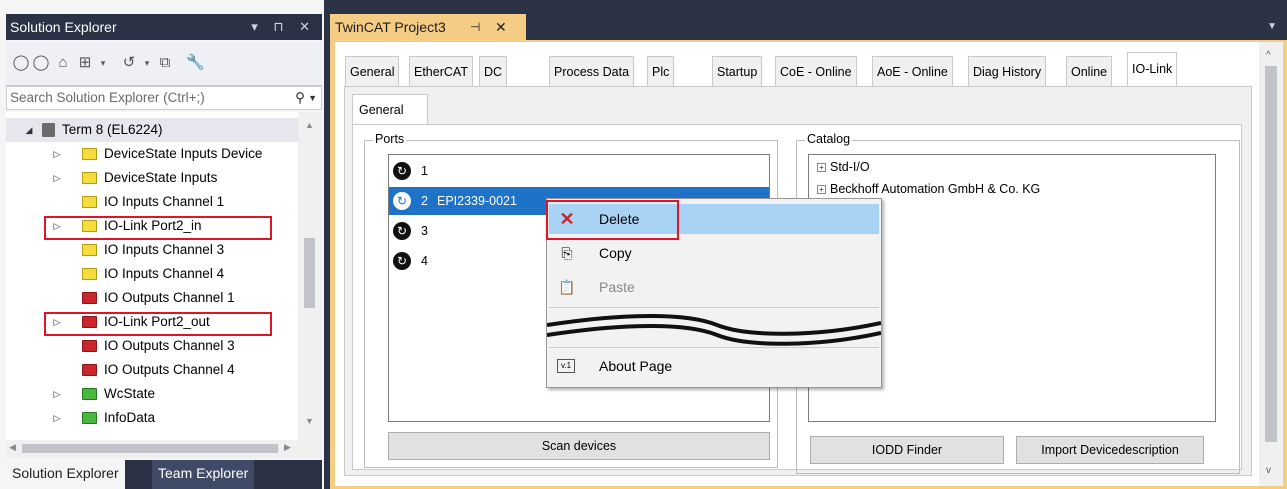  Describe the element at coordinates (907, 450) in the screenshot. I see `iodd-finder-button: IODD Finder` at that location.